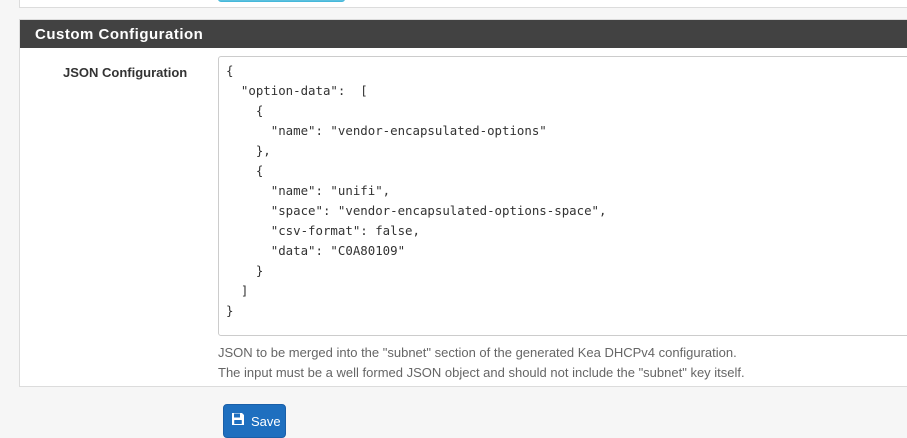 This screenshot has width=907, height=438. I want to click on json-configuration-label: JSON Configuration, so click(125, 72).